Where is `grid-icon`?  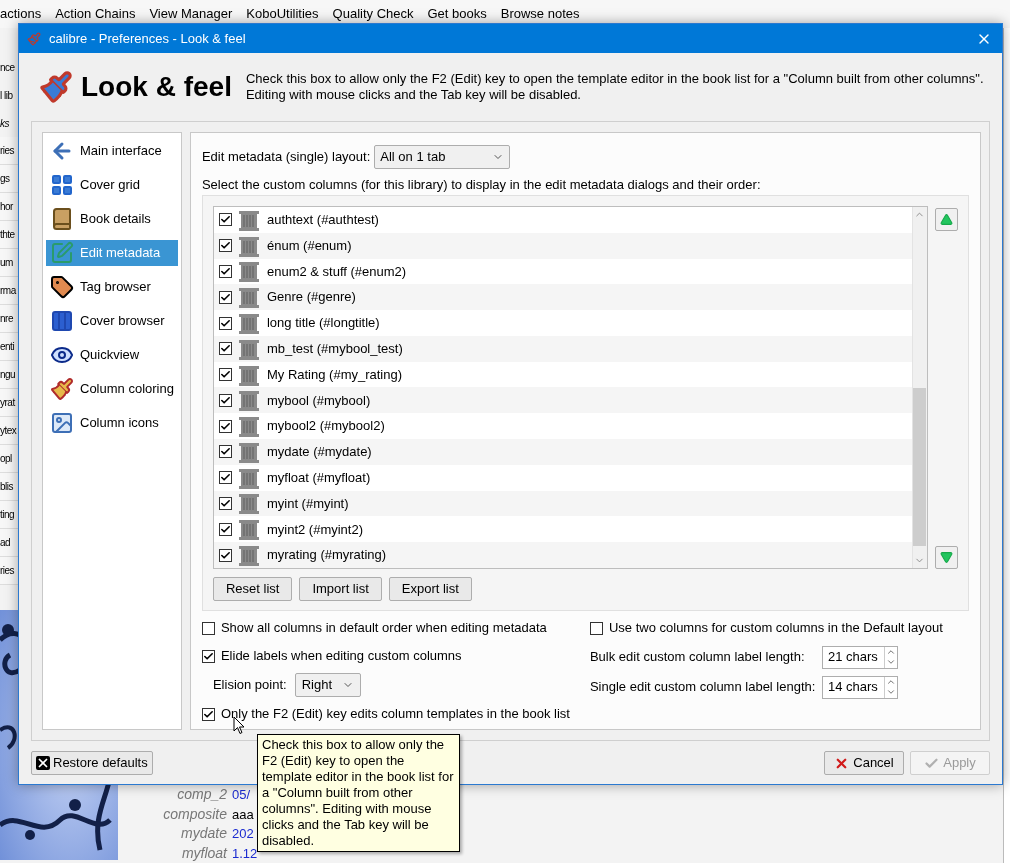
grid-icon is located at coordinates (62, 185).